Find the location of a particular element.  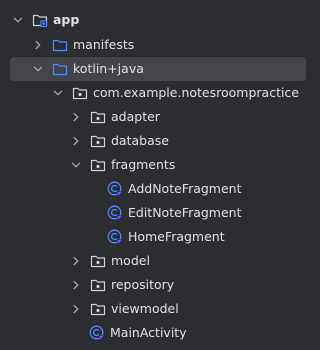

tree-item-label: MainActivity is located at coordinates (148, 332).